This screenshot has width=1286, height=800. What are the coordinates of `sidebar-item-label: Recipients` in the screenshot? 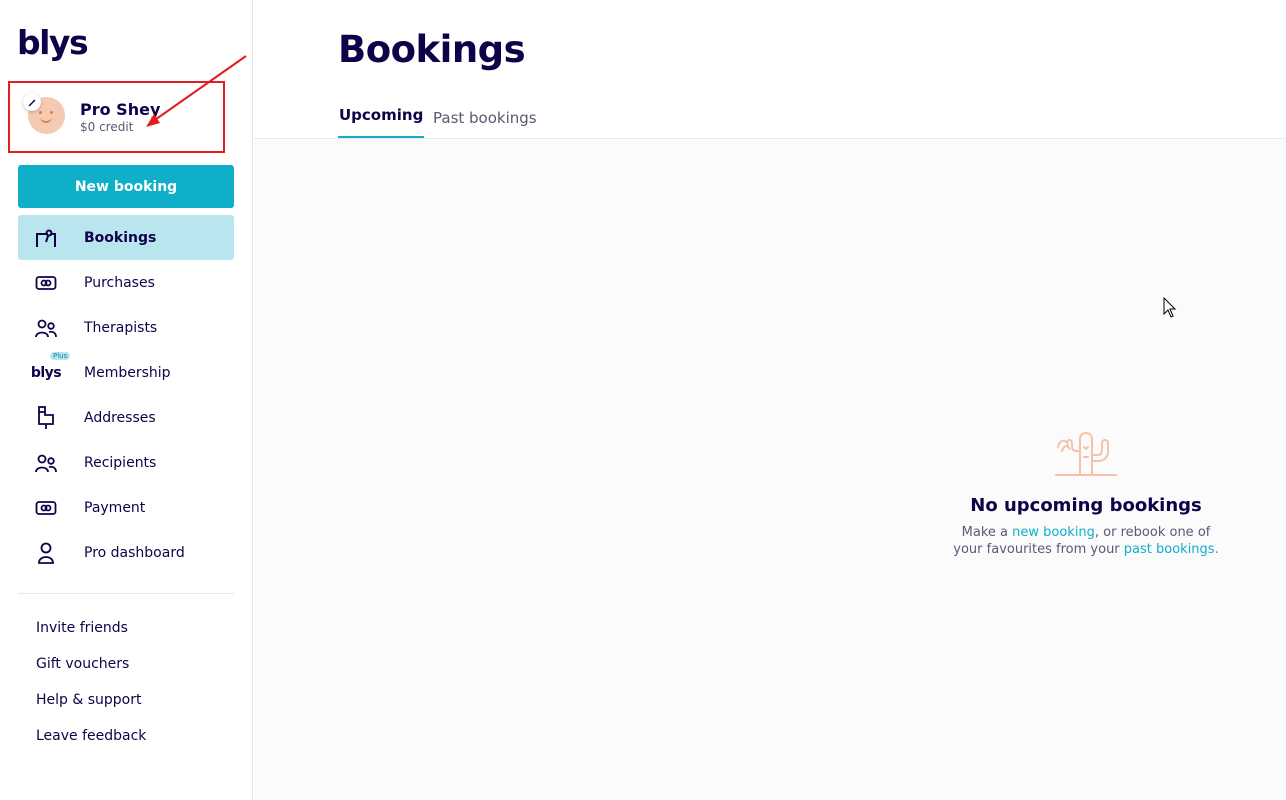 It's located at (120, 462).